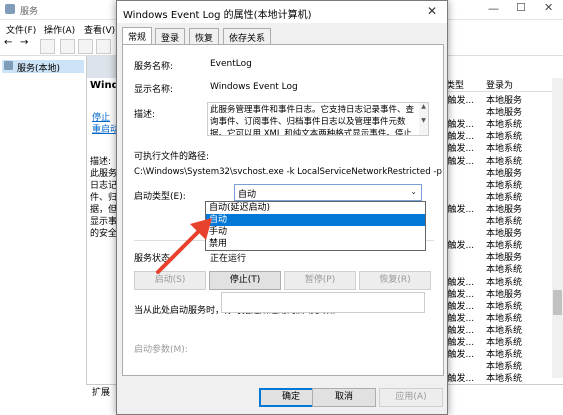  I want to click on startup-type-label: 启动类型(E):, so click(160, 197).